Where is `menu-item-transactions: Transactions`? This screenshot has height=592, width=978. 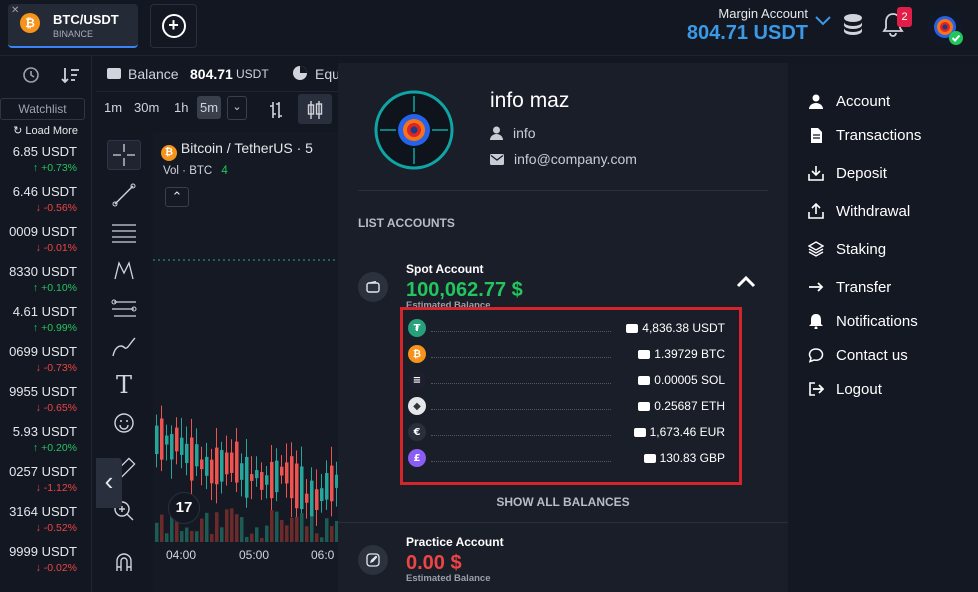 menu-item-transactions: Transactions is located at coordinates (864, 135).